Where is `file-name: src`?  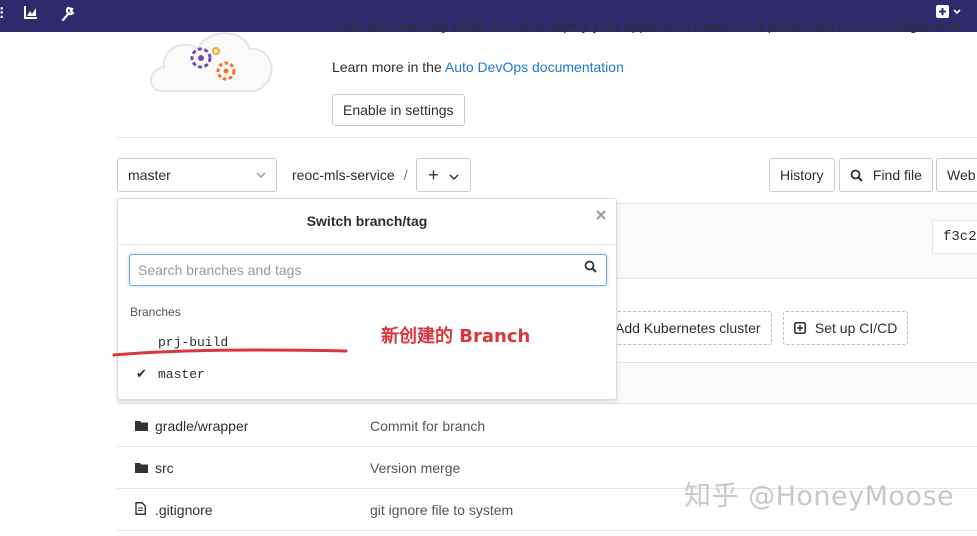
file-name: src is located at coordinates (164, 468).